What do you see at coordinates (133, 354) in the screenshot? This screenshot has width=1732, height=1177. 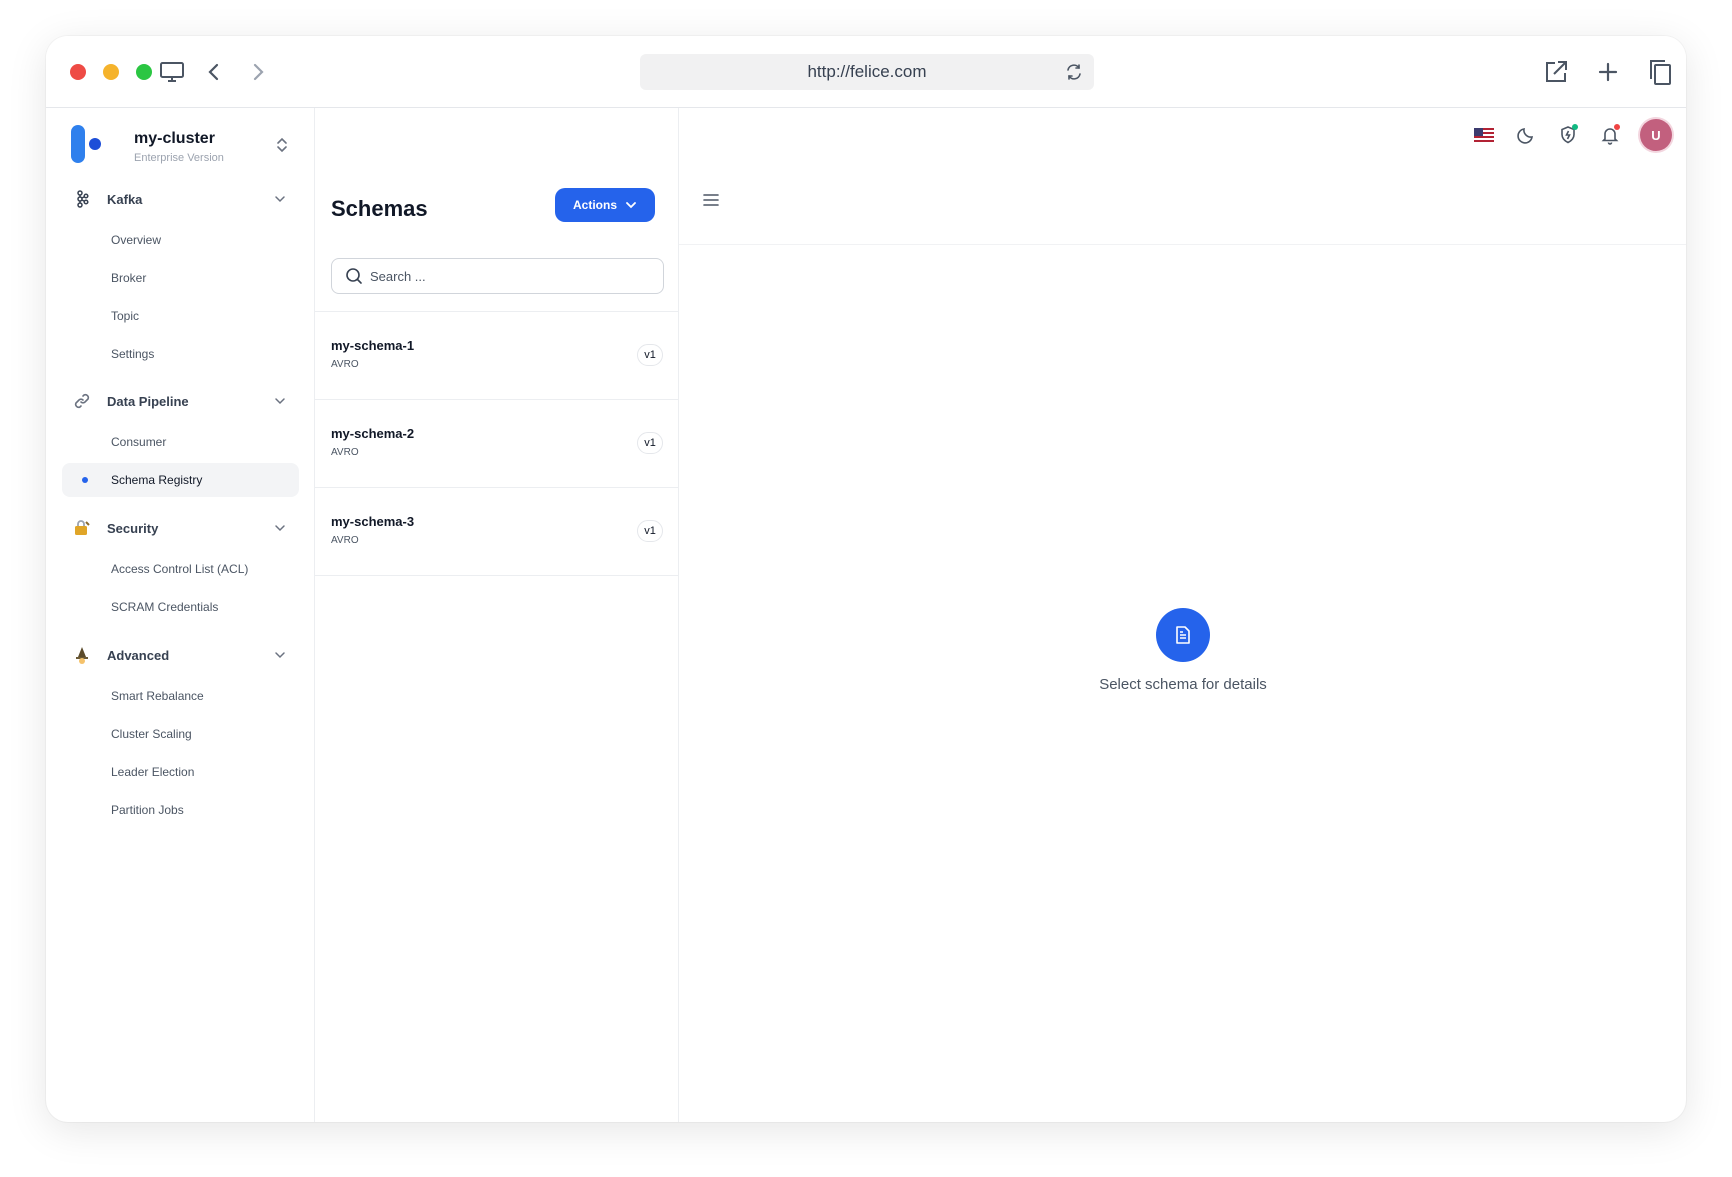 I see `sidebar-item-label: Settings` at bounding box center [133, 354].